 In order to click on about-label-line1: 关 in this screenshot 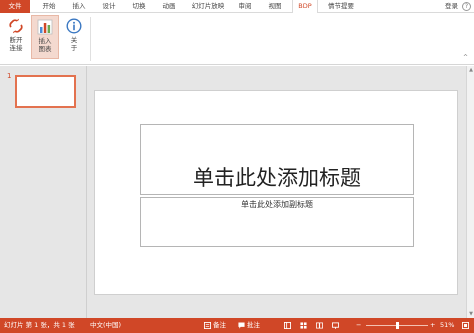, I will do `click(74, 40)`.